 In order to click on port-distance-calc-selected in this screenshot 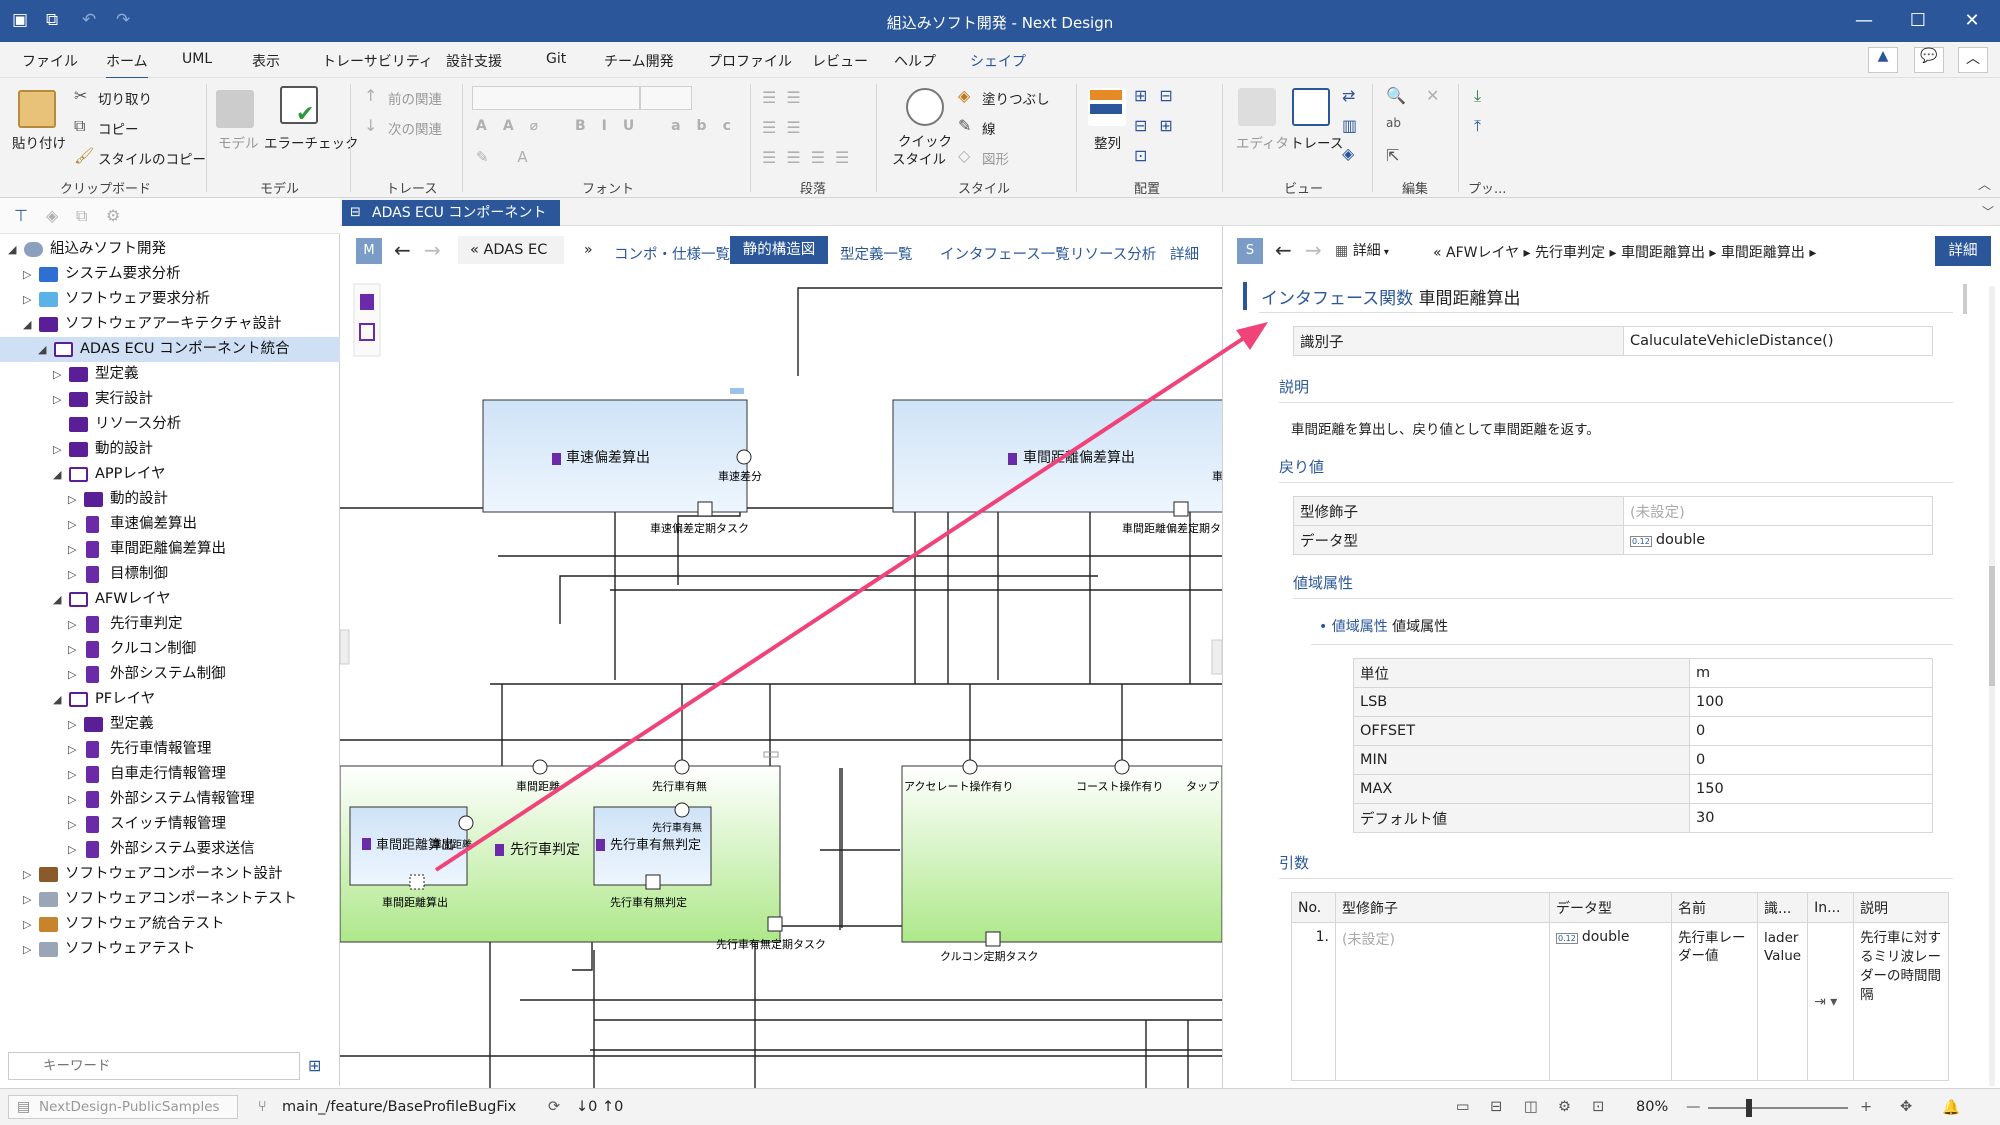, I will do `click(417, 882)`.